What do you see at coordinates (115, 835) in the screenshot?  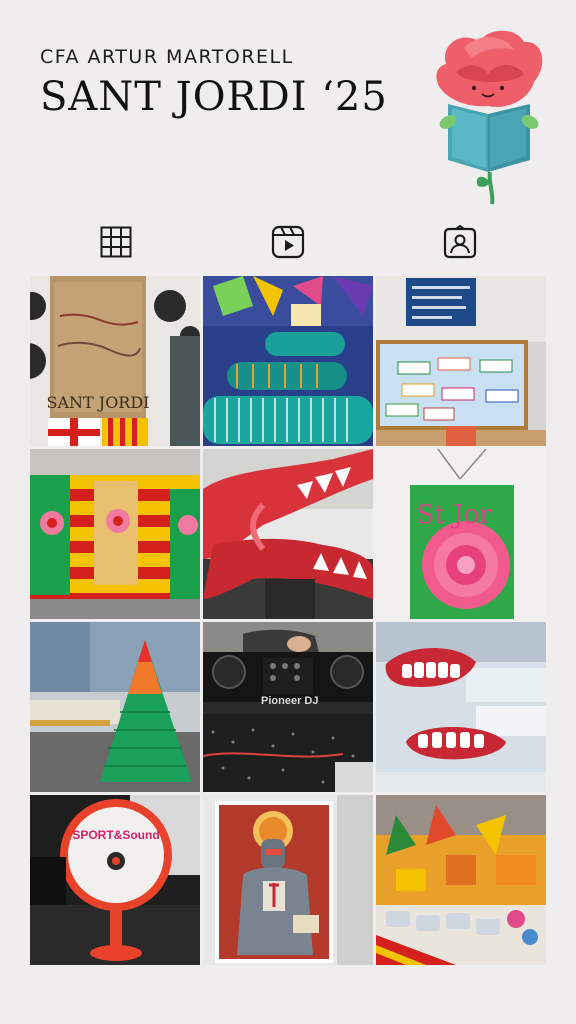 I see `sport-sound-caption: SPORT&Sound` at bounding box center [115, 835].